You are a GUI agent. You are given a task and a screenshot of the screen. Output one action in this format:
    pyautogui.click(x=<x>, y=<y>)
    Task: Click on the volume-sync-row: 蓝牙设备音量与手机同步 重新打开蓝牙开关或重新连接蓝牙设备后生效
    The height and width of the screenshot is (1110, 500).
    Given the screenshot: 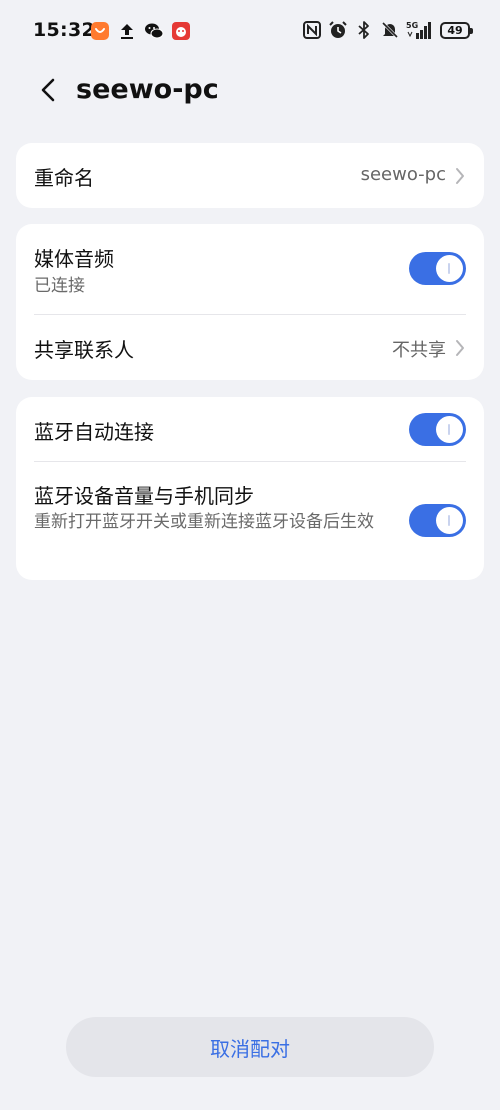 What is the action you would take?
    pyautogui.click(x=250, y=521)
    